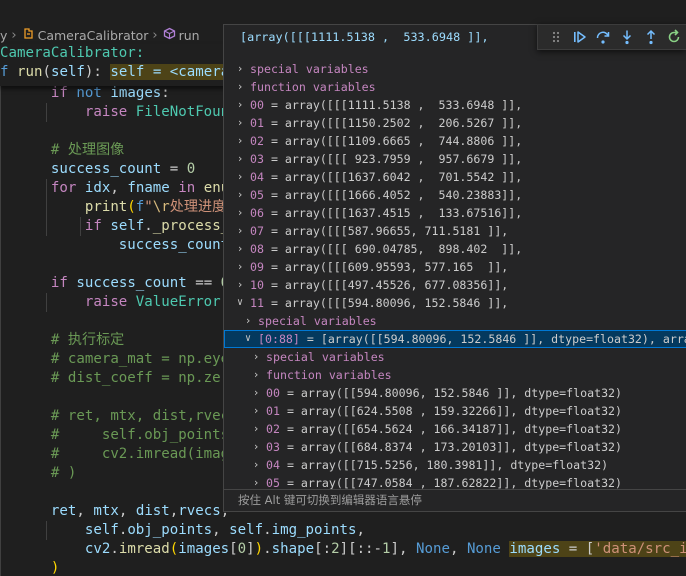 The height and width of the screenshot is (576, 686). I want to click on variable-row: ∨ 11 = array([[[594.80096, 152.5846 ]],, so click(455, 303).